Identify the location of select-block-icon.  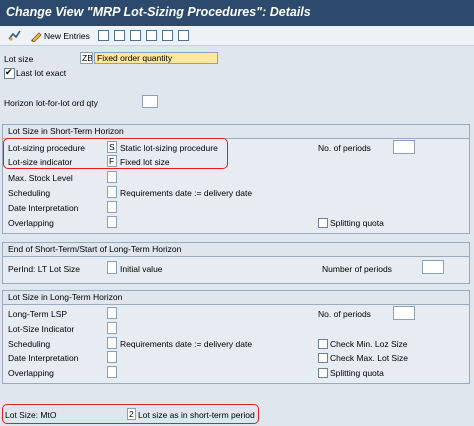
(167, 35).